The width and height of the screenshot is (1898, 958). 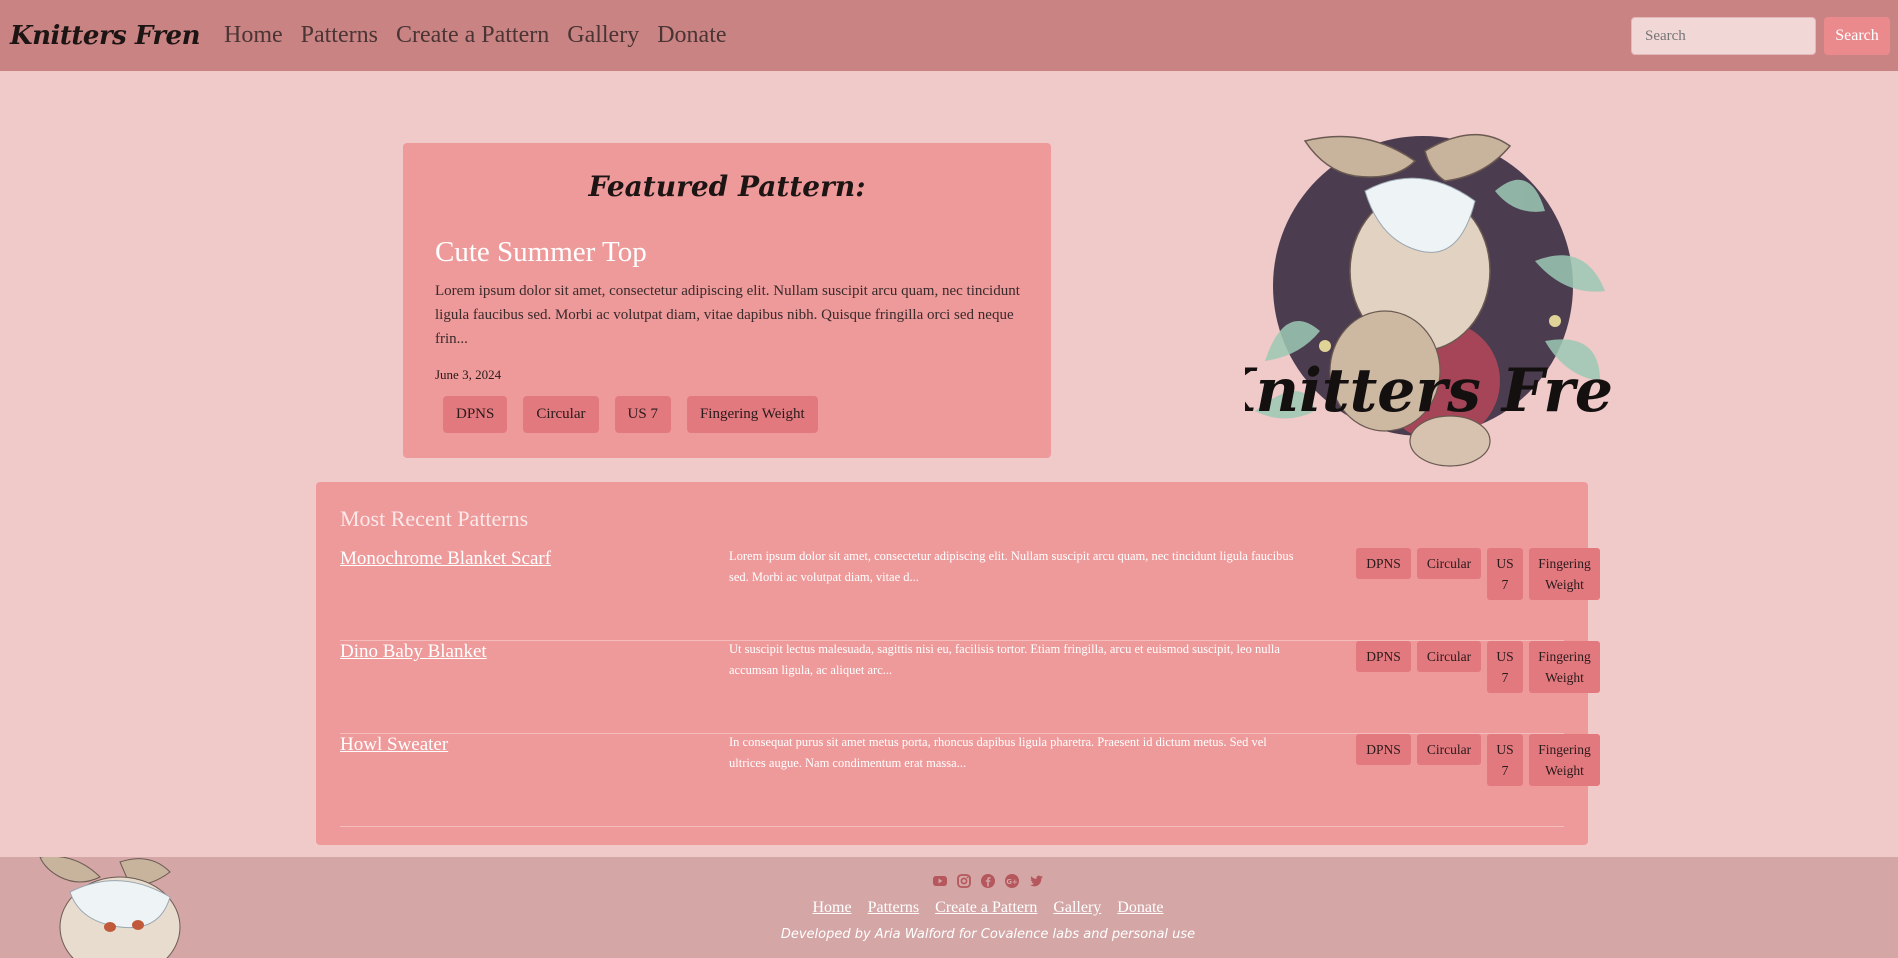 I want to click on featured-date: June 3, 2024, so click(x=468, y=374).